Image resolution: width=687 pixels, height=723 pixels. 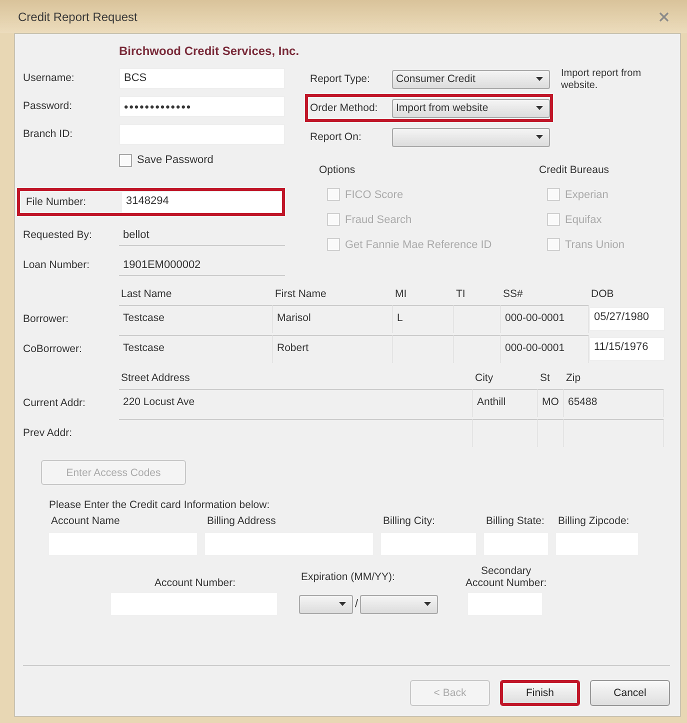 I want to click on checkbox-label: Save Password, so click(x=175, y=160).